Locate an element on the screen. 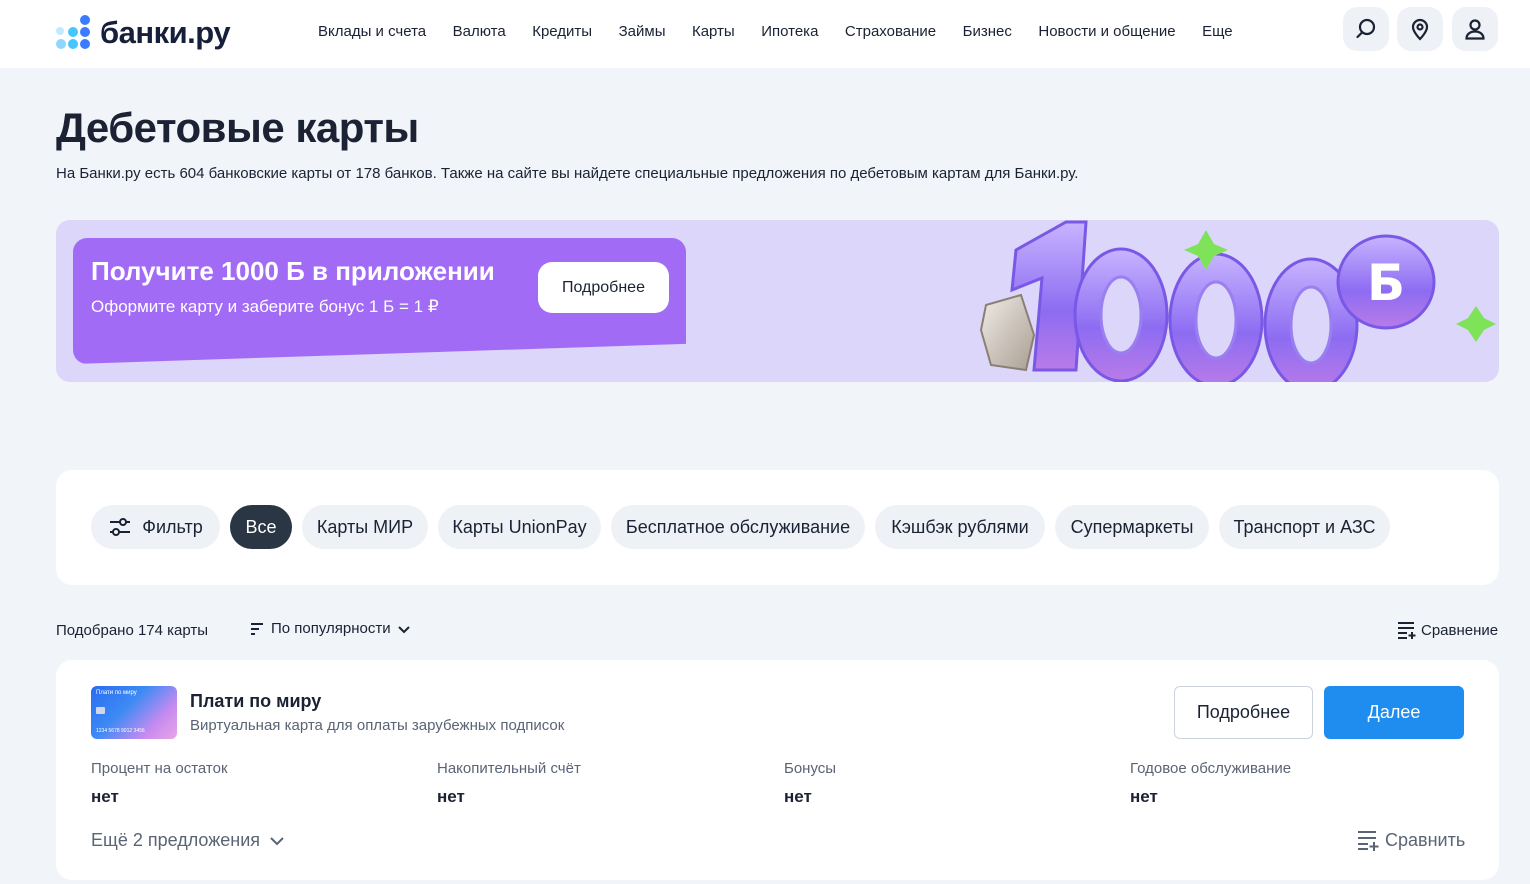 The image size is (1530, 884). banner-title: Получите 1000 Б в приложении is located at coordinates (293, 271).